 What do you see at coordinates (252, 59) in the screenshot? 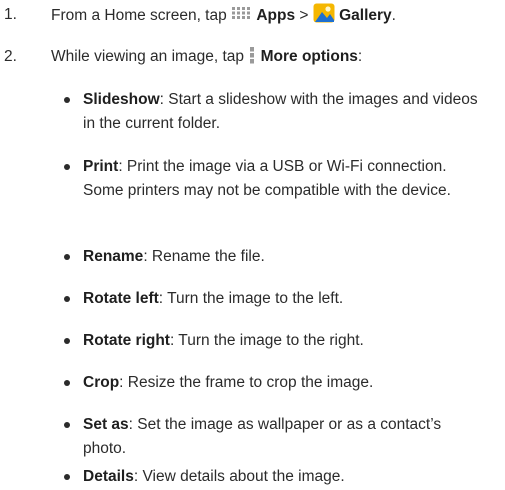
I see `more-options-icon` at bounding box center [252, 59].